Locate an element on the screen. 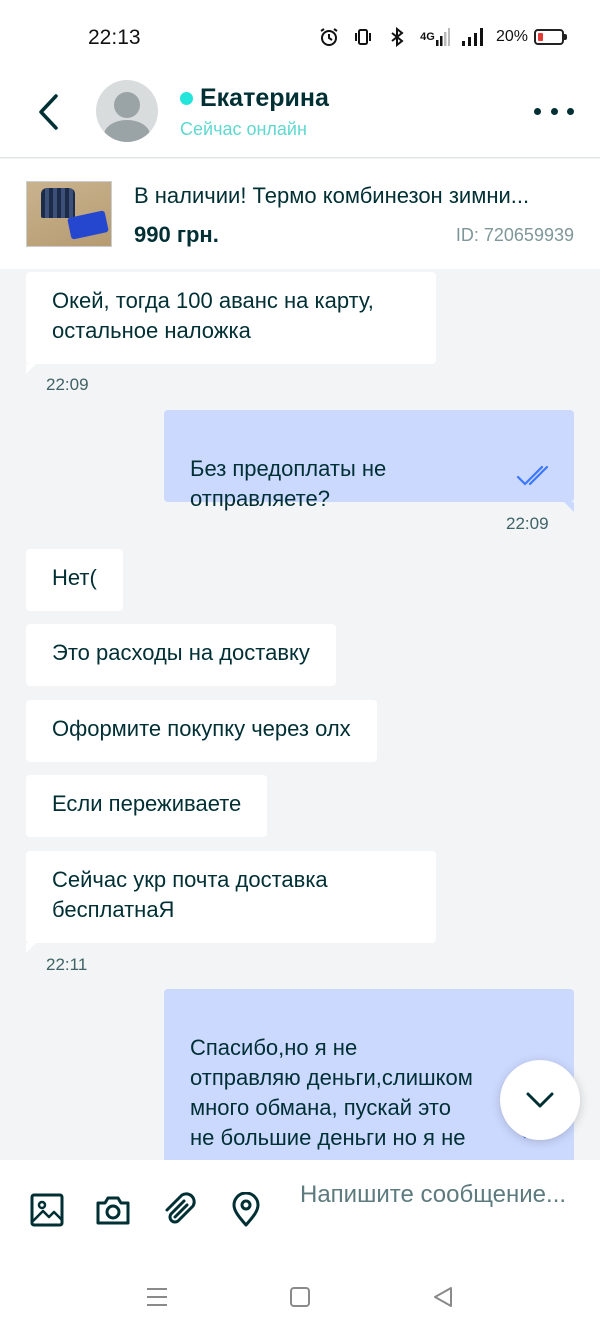 The height and width of the screenshot is (1332, 600). home-button is located at coordinates (300, 1297).